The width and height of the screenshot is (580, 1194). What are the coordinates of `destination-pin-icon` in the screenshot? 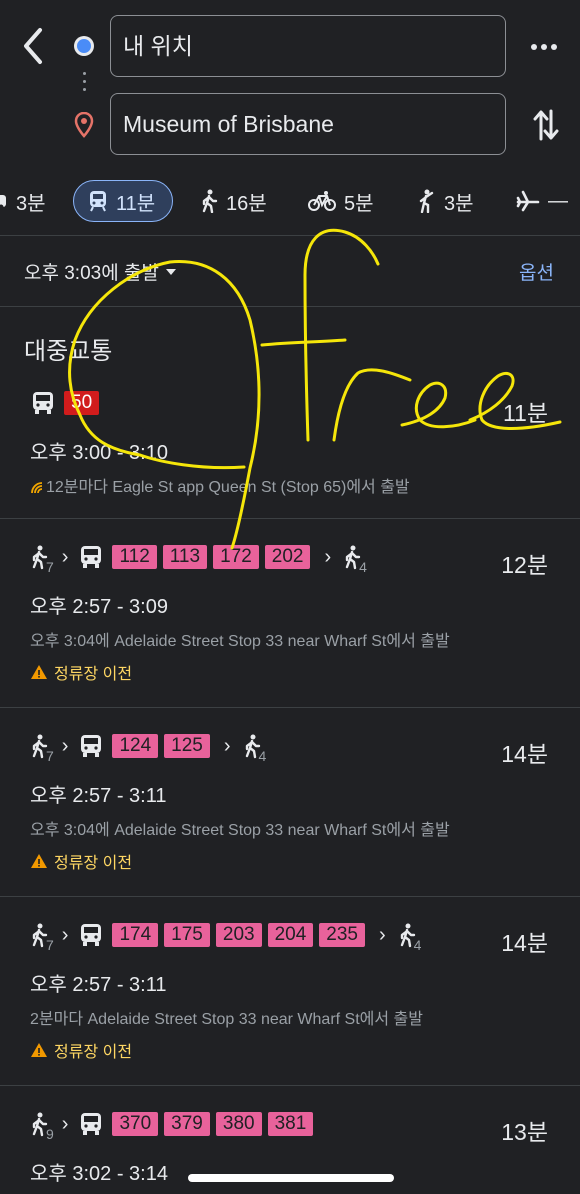 It's located at (84, 125).